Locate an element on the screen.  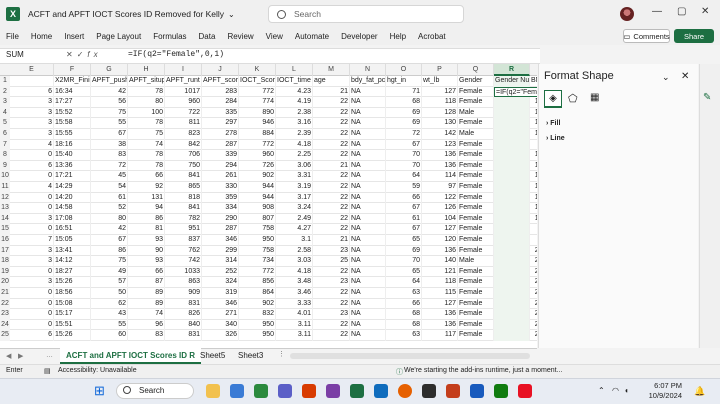
table-cell: 18:16 is located at coordinates (72, 145).